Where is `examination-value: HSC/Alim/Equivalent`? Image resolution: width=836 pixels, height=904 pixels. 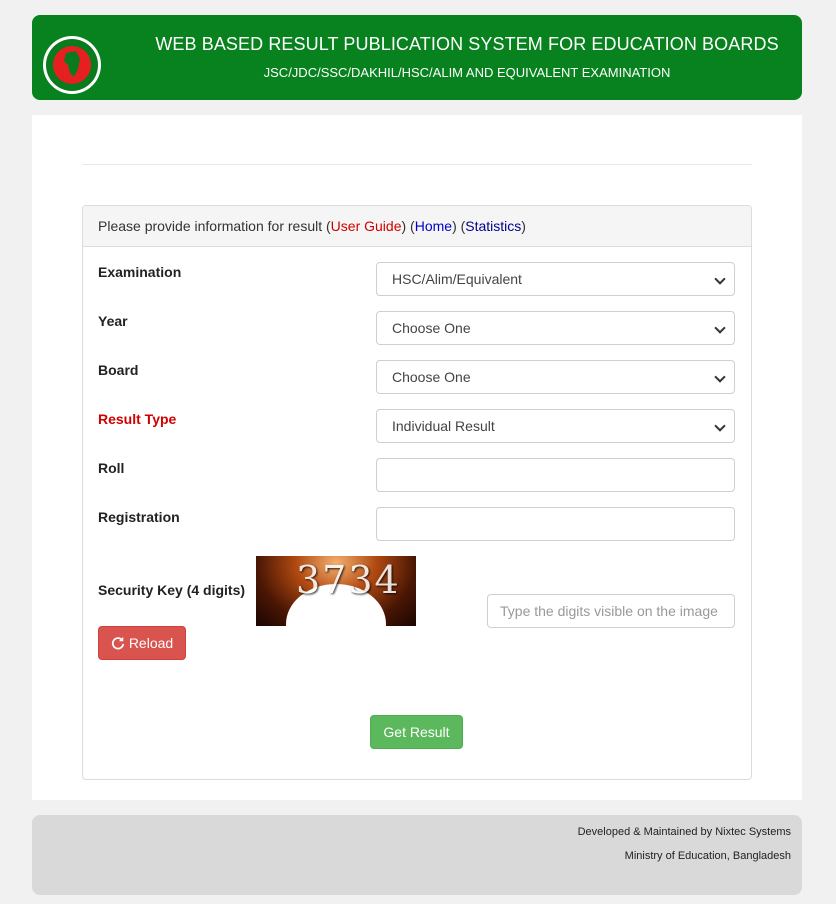 examination-value: HSC/Alim/Equivalent is located at coordinates (457, 279).